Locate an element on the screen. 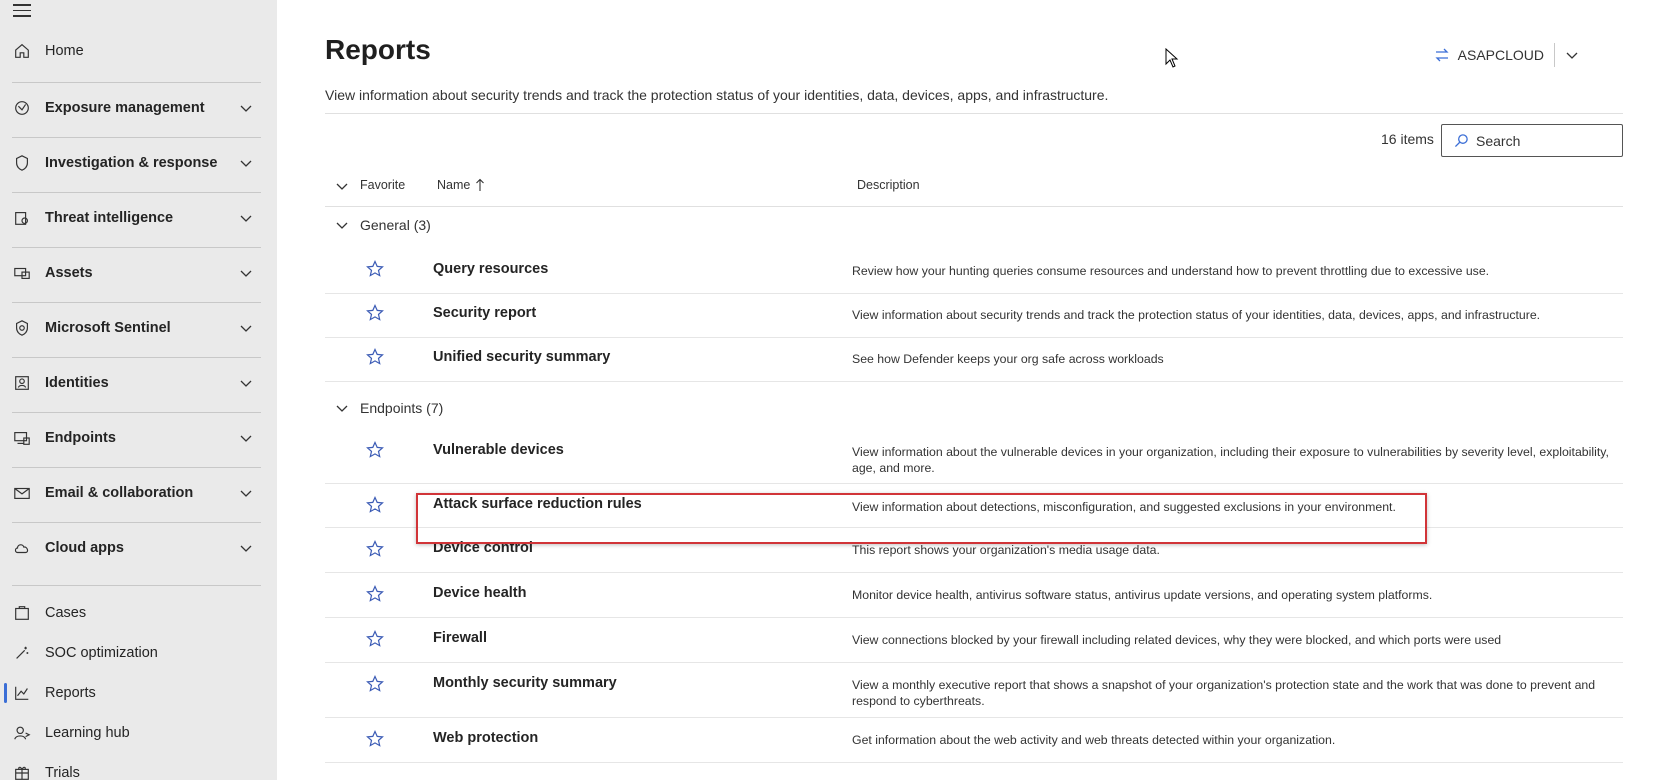 The image size is (1657, 780). sidebar-item-label: Cases is located at coordinates (66, 613).